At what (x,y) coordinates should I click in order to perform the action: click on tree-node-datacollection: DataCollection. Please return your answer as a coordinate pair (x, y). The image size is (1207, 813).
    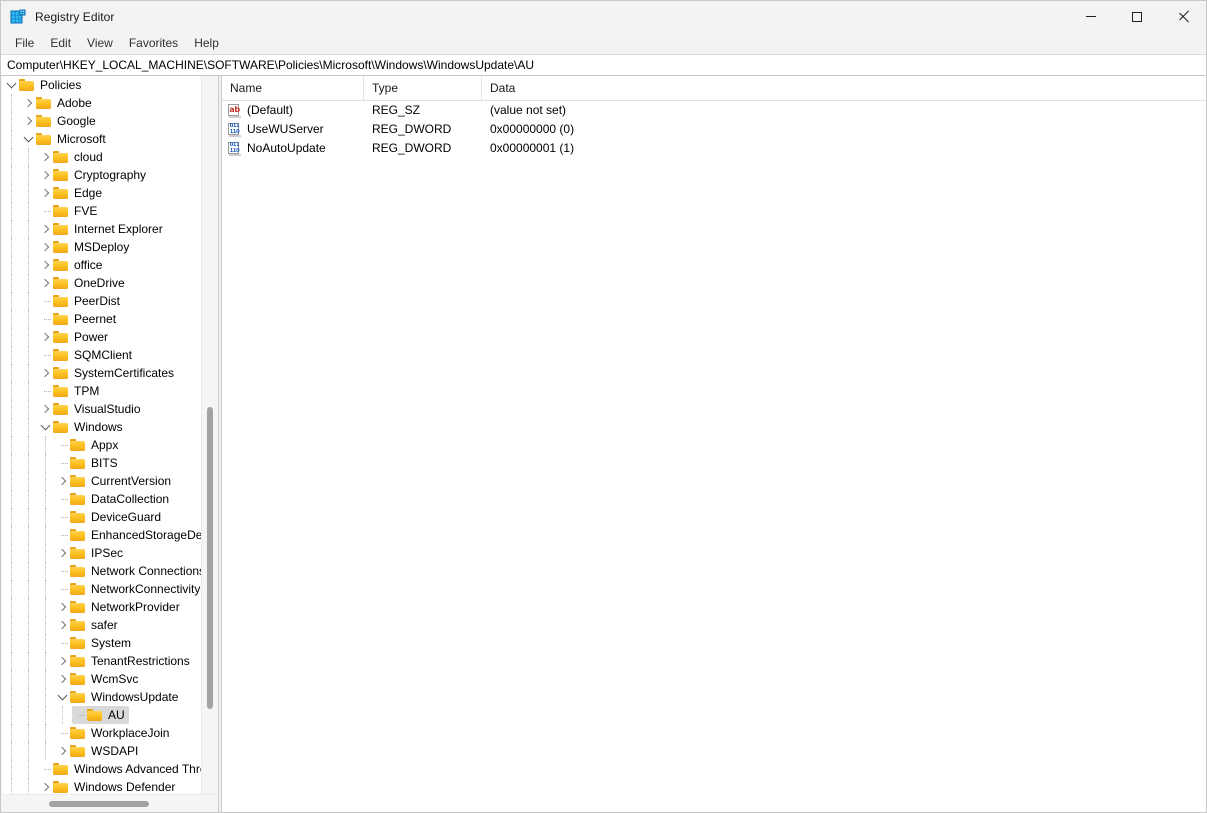
    Looking at the image, I should click on (102, 499).